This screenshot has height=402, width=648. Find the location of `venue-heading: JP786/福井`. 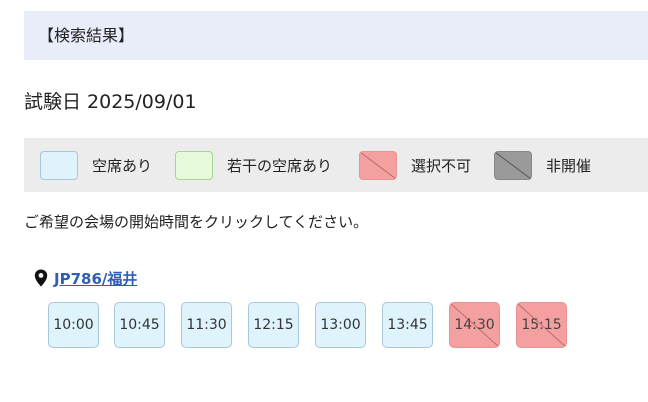

venue-heading: JP786/福井 is located at coordinates (85, 278).